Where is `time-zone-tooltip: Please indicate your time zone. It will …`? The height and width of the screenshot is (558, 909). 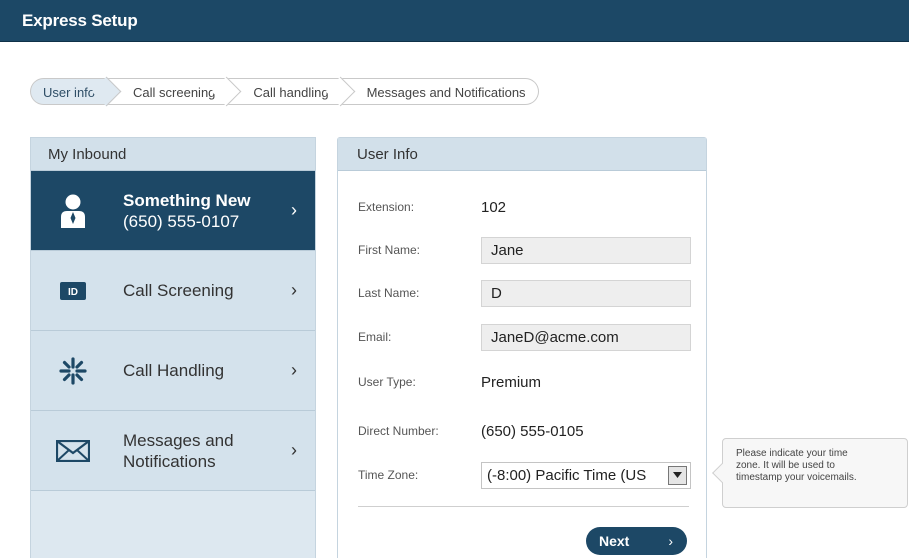
time-zone-tooltip: Please indicate your time zone. It will … is located at coordinates (810, 473).